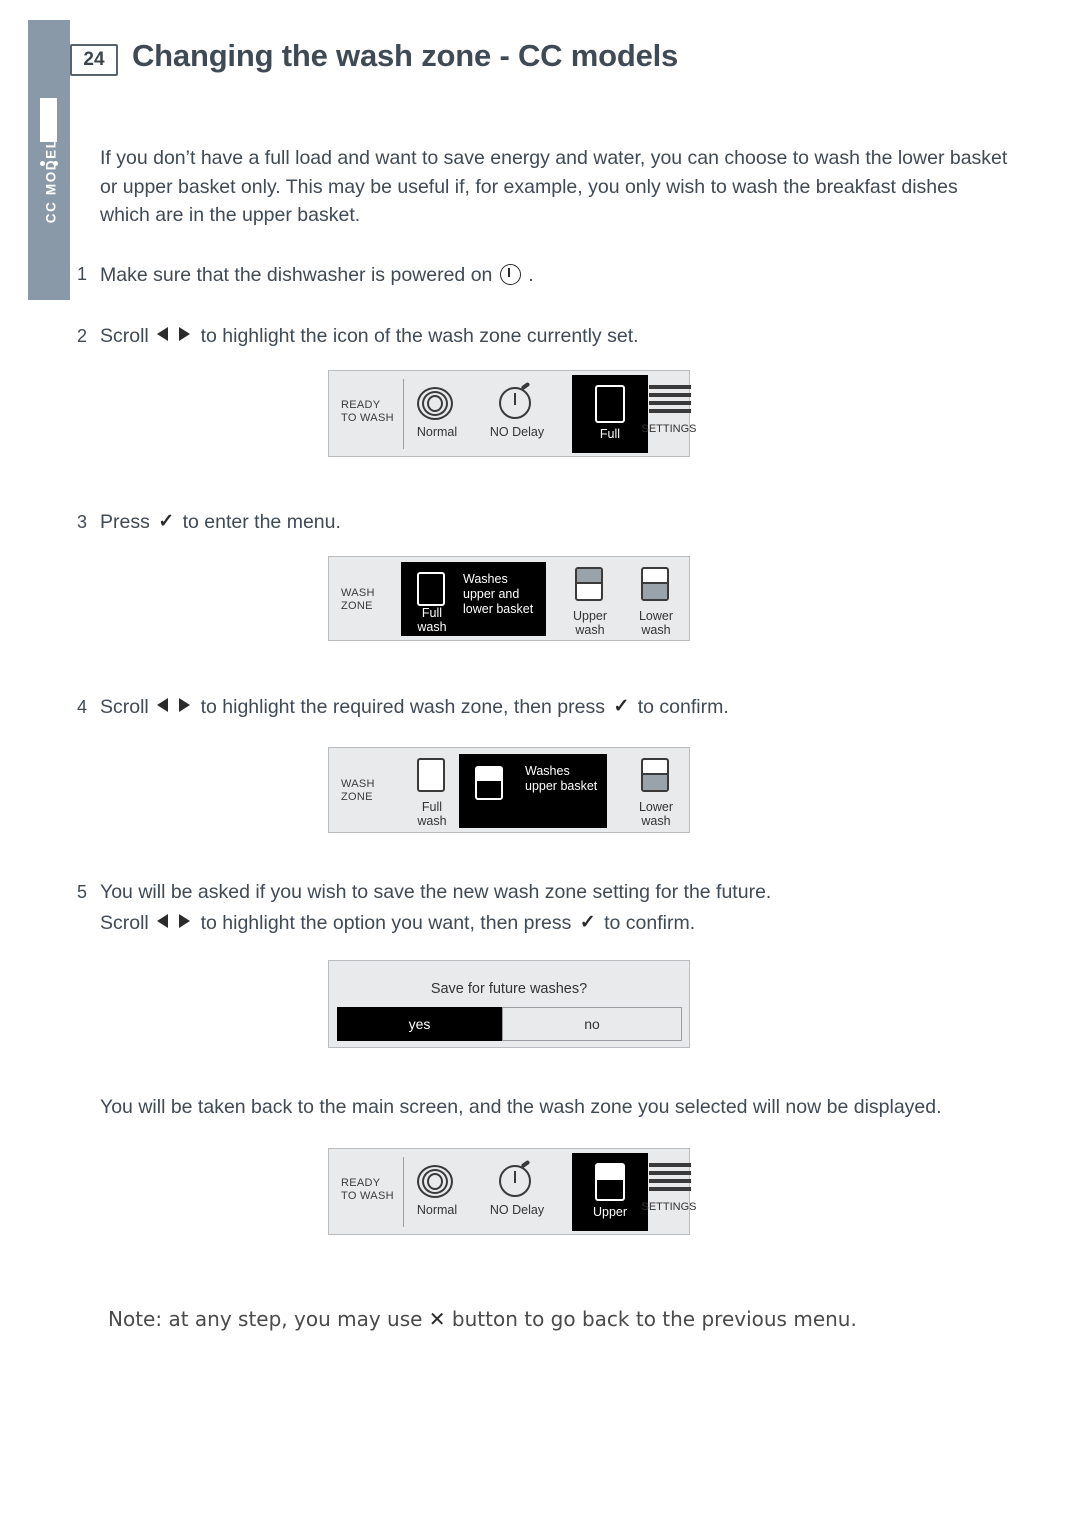  Describe the element at coordinates (683, 707) in the screenshot. I see `step-4-text-after: to confirm.` at that location.